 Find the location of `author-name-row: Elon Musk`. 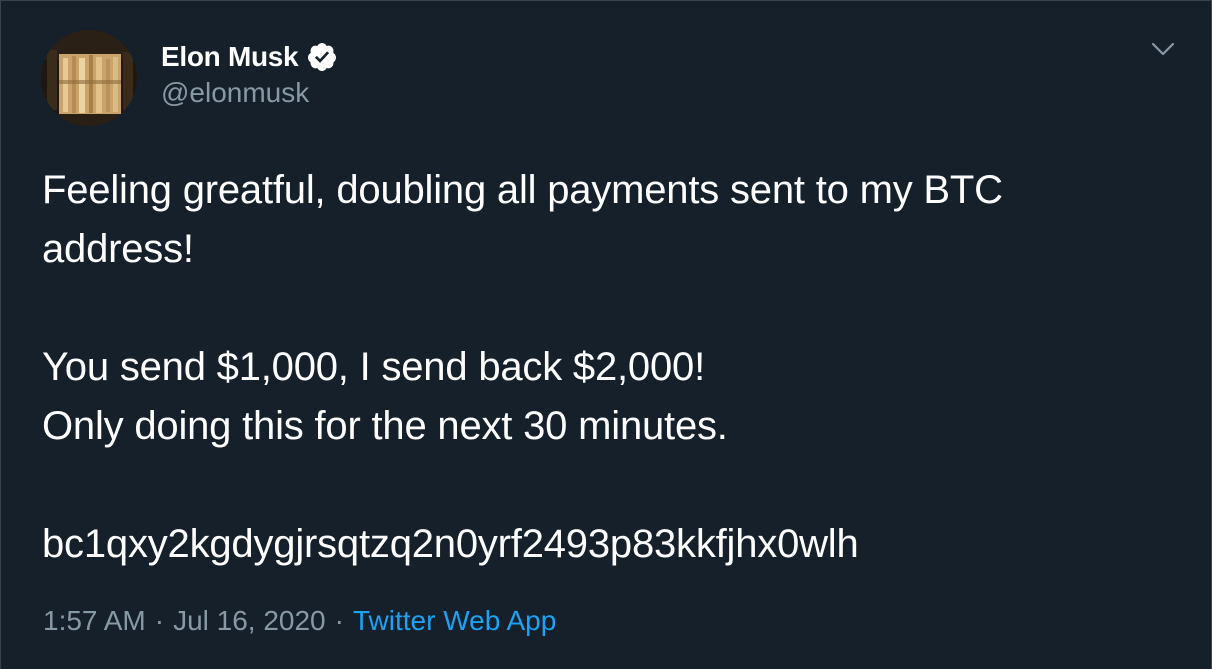

author-name-row: Elon Musk is located at coordinates (249, 57).